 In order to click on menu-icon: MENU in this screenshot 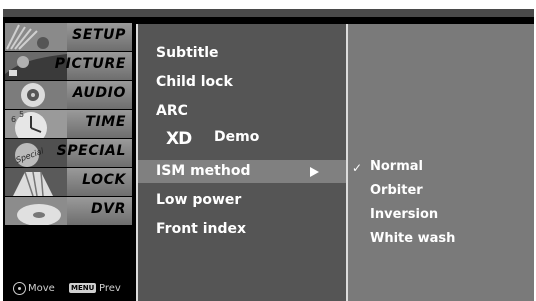, I will do `click(83, 288)`.